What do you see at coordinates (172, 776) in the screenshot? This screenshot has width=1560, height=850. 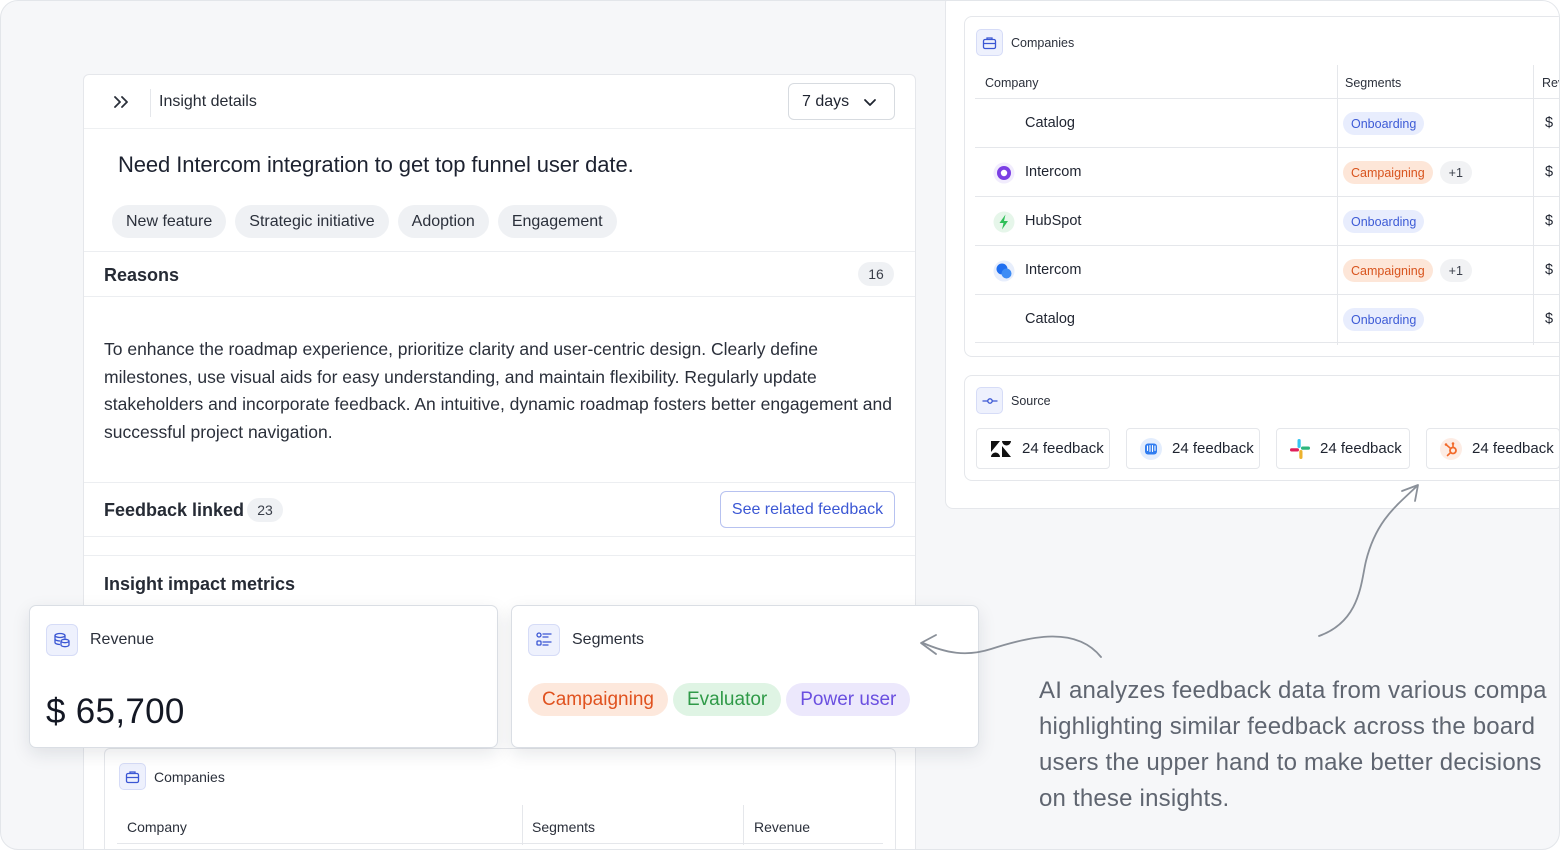 I see `companies-card-header: Companies` at bounding box center [172, 776].